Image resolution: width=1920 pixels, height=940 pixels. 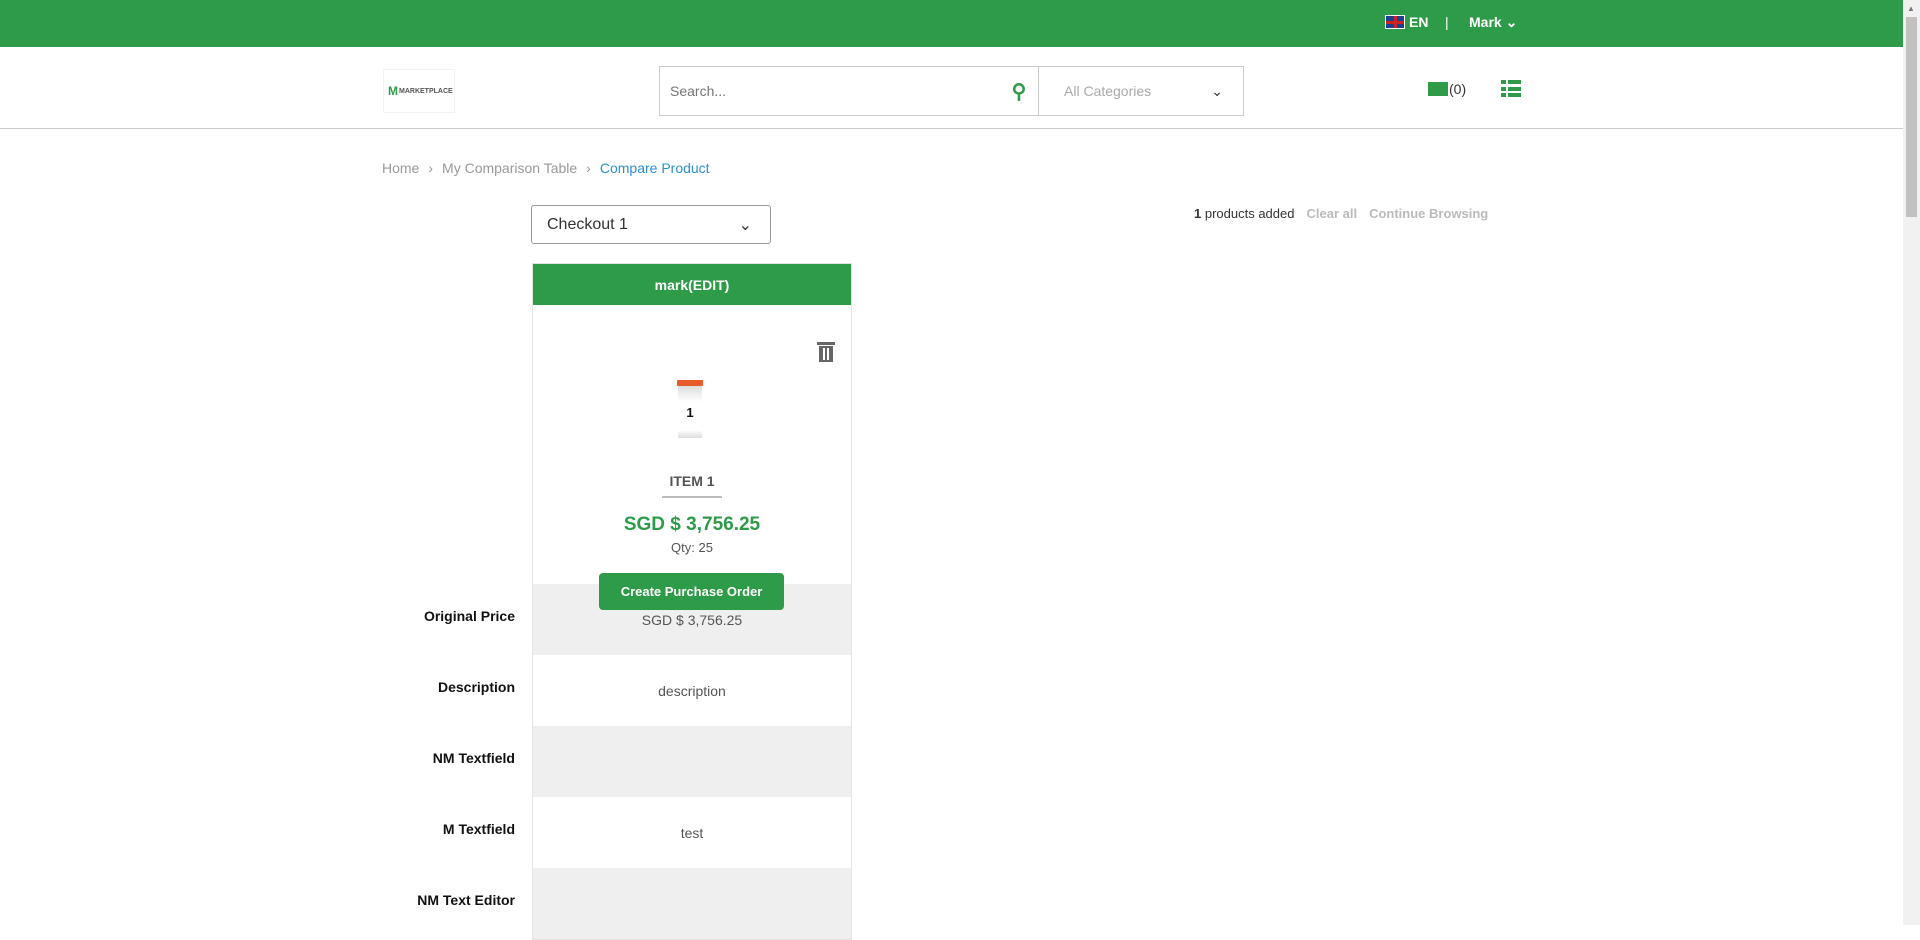 What do you see at coordinates (691, 591) in the screenshot?
I see `create-purchase-order-button: Create Purchase Order` at bounding box center [691, 591].